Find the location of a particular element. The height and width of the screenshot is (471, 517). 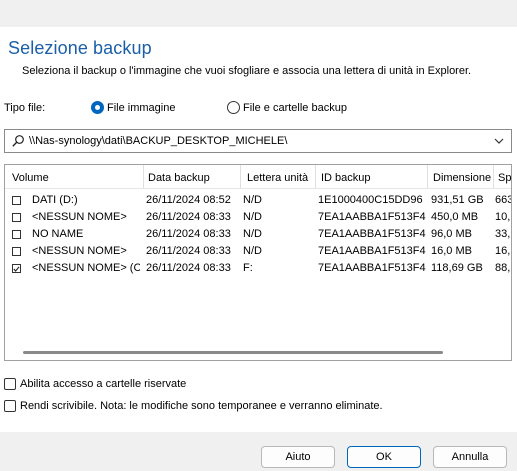

column-header-space: Sp is located at coordinates (504, 178).